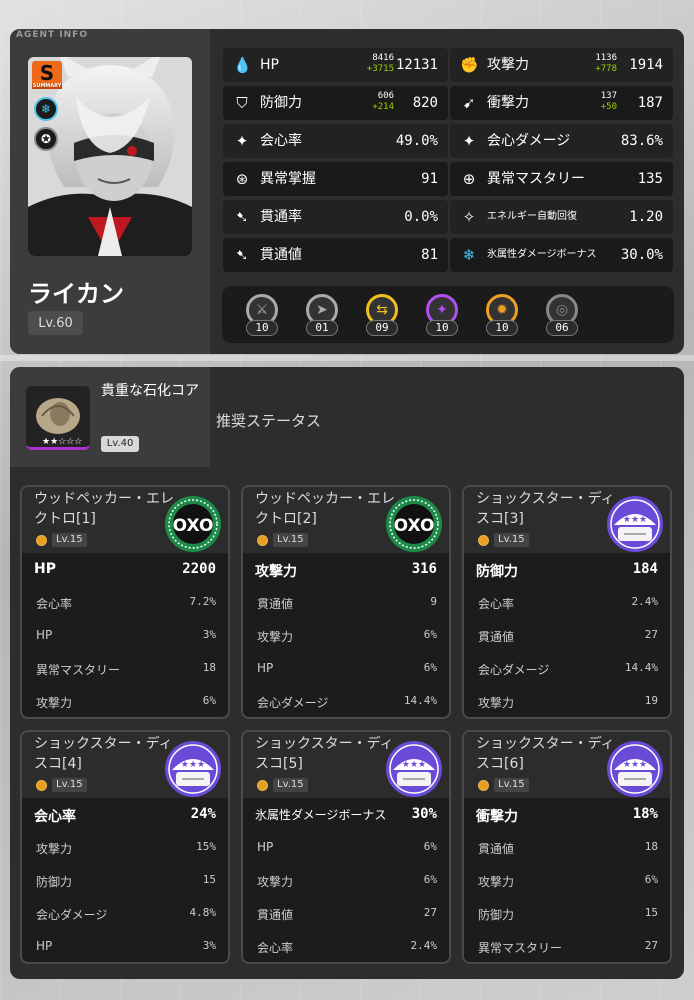 The height and width of the screenshot is (1000, 694). I want to click on skill-assist: ⇆ 09, so click(382, 315).